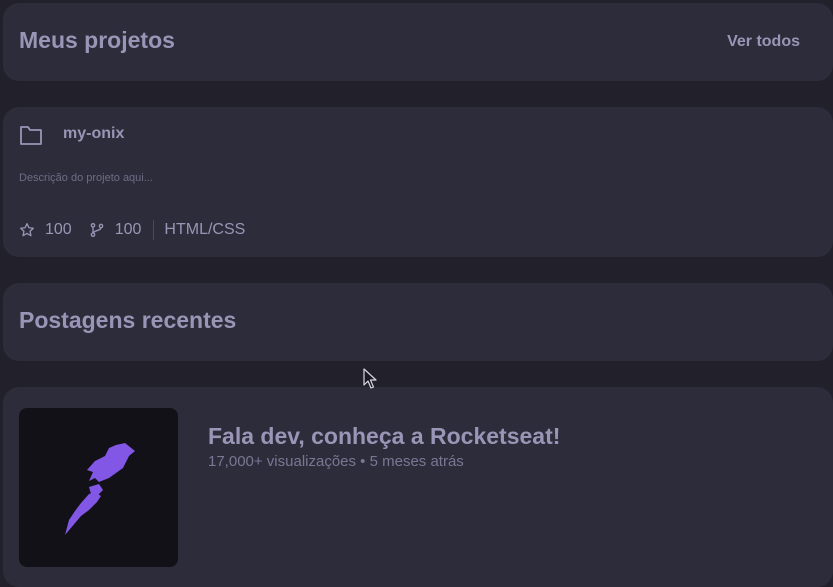 The image size is (833, 587). Describe the element at coordinates (763, 42) in the screenshot. I see `see-all-link: Ver todos` at that location.